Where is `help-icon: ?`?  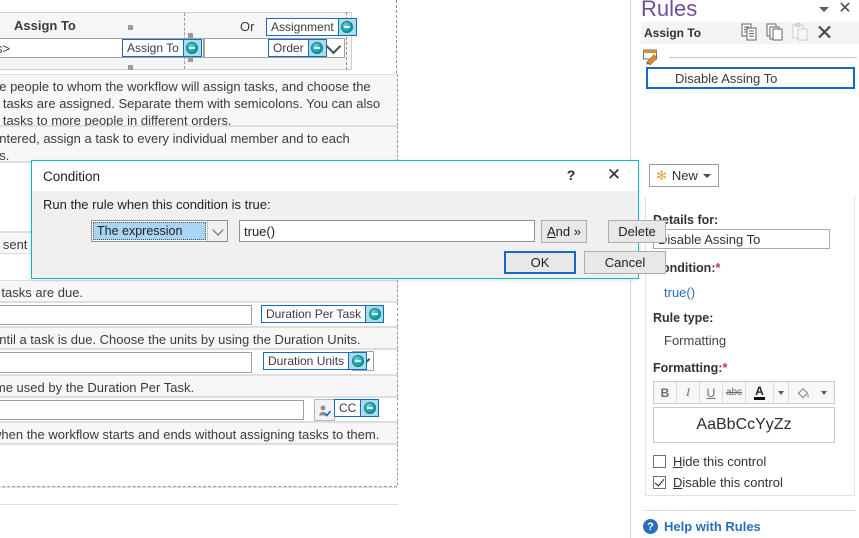 help-icon: ? is located at coordinates (650, 526).